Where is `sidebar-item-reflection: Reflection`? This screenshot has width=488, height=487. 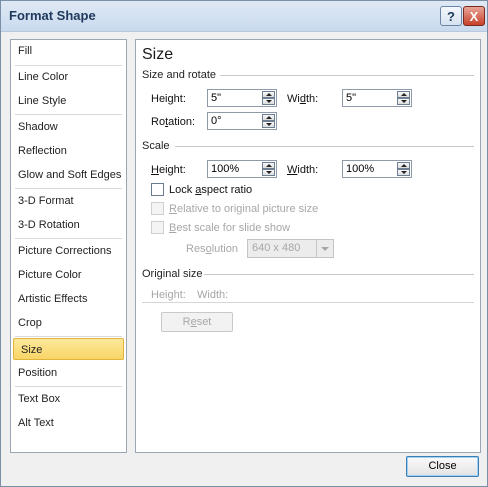
sidebar-item-reflection: Reflection is located at coordinates (68, 151).